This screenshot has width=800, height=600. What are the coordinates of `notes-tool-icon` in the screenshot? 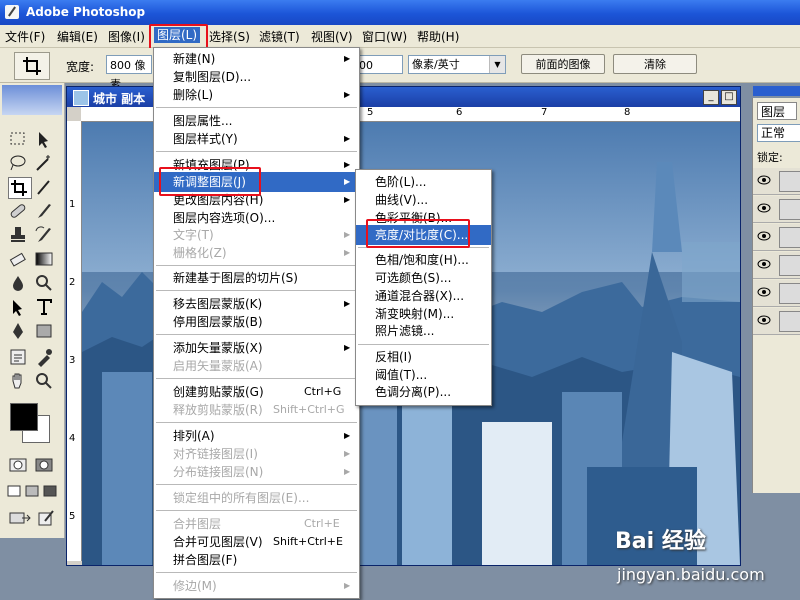 It's located at (19, 357).